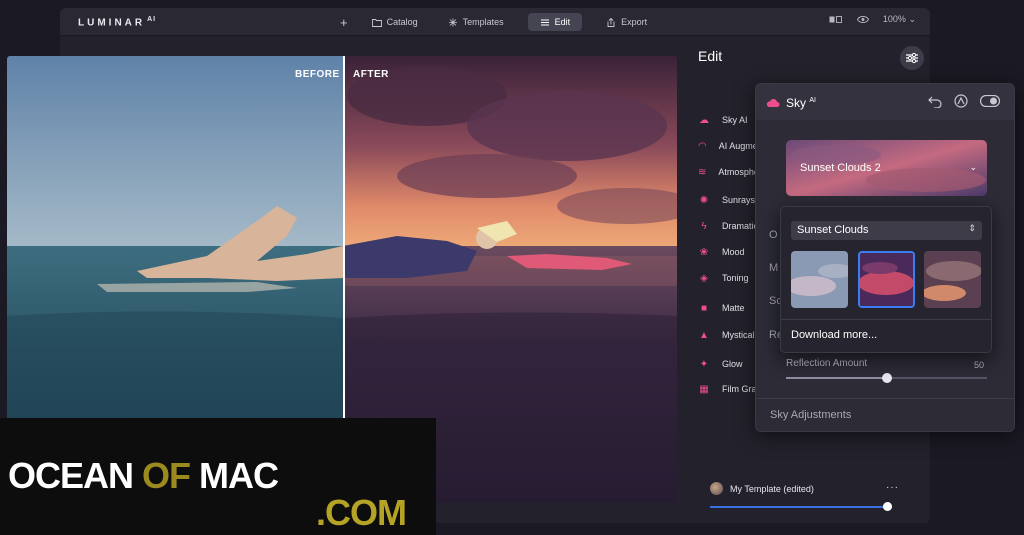 The width and height of the screenshot is (1024, 535). I want to click on zoom-dropdown: 100% ⌄, so click(899, 19).